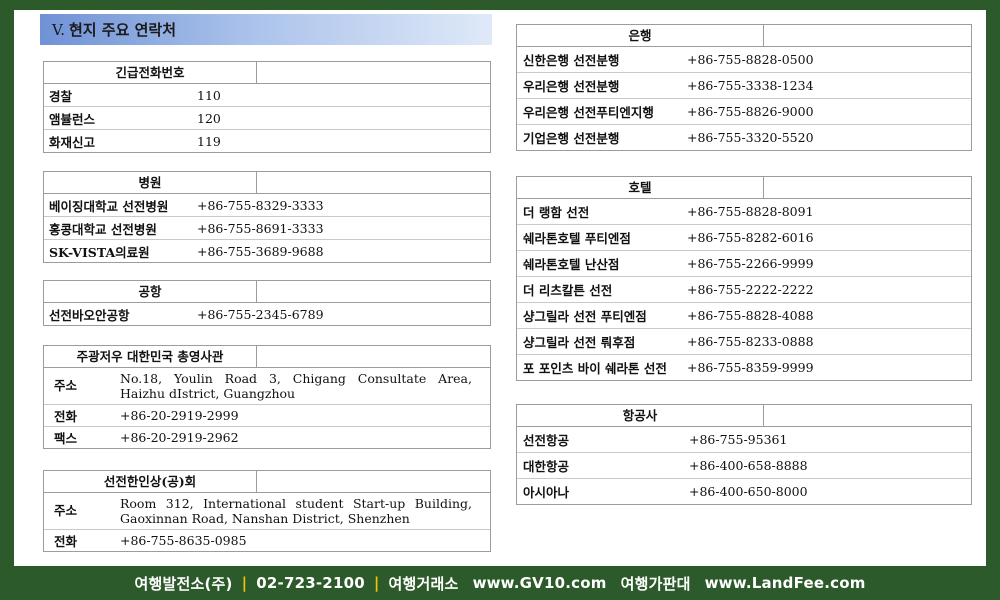 The image size is (1000, 600). Describe the element at coordinates (750, 315) in the screenshot. I see `contact-value: +86-755-8828-4088` at that location.